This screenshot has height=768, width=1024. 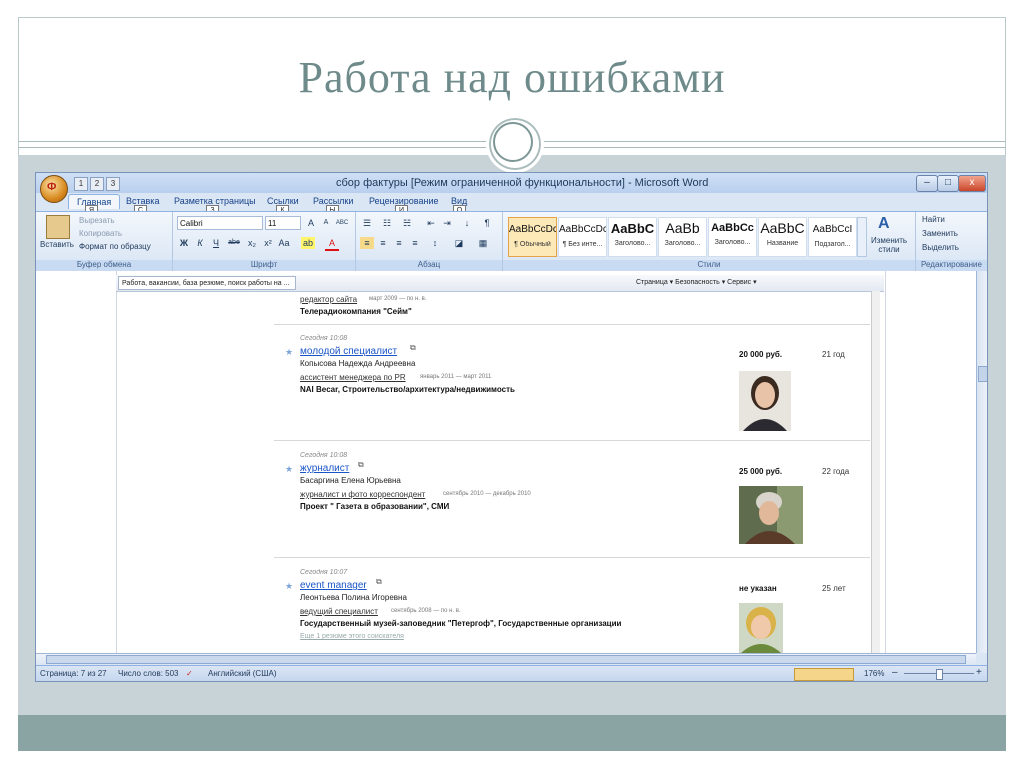 I want to click on replace-button: Заменить, so click(x=940, y=233).